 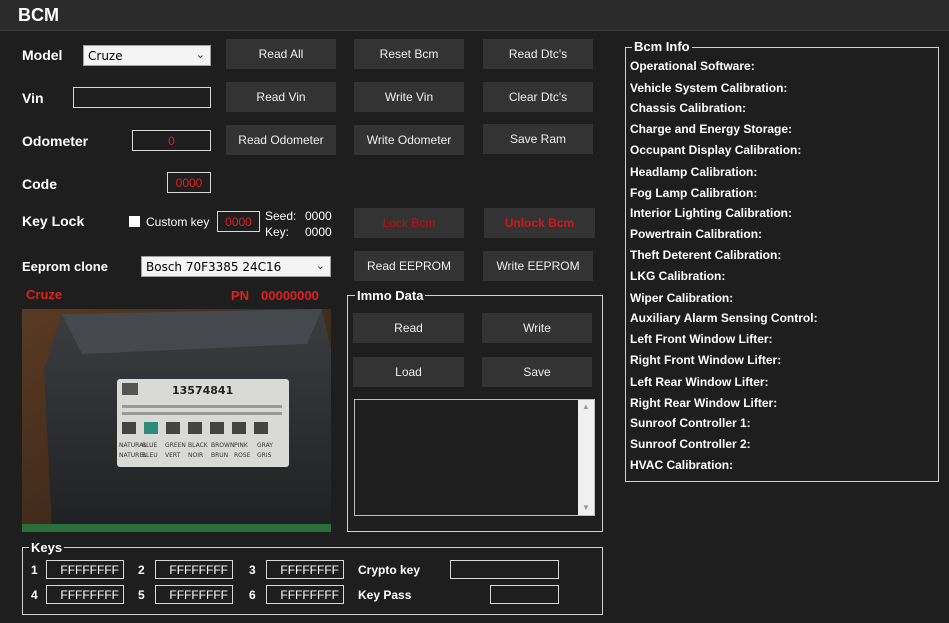 I want to click on photo-color-label: BLUE, so click(x=150, y=445).